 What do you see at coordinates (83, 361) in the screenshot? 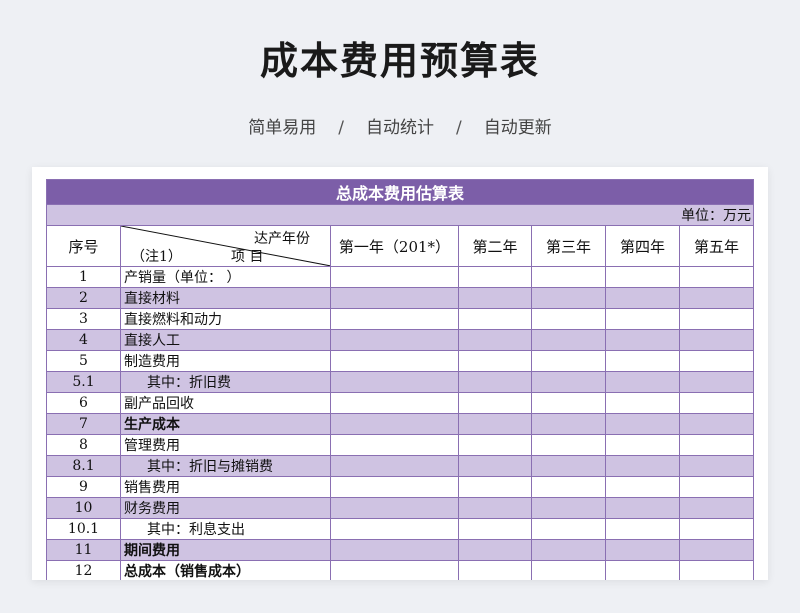
I see `row-seq-cell: 5` at bounding box center [83, 361].